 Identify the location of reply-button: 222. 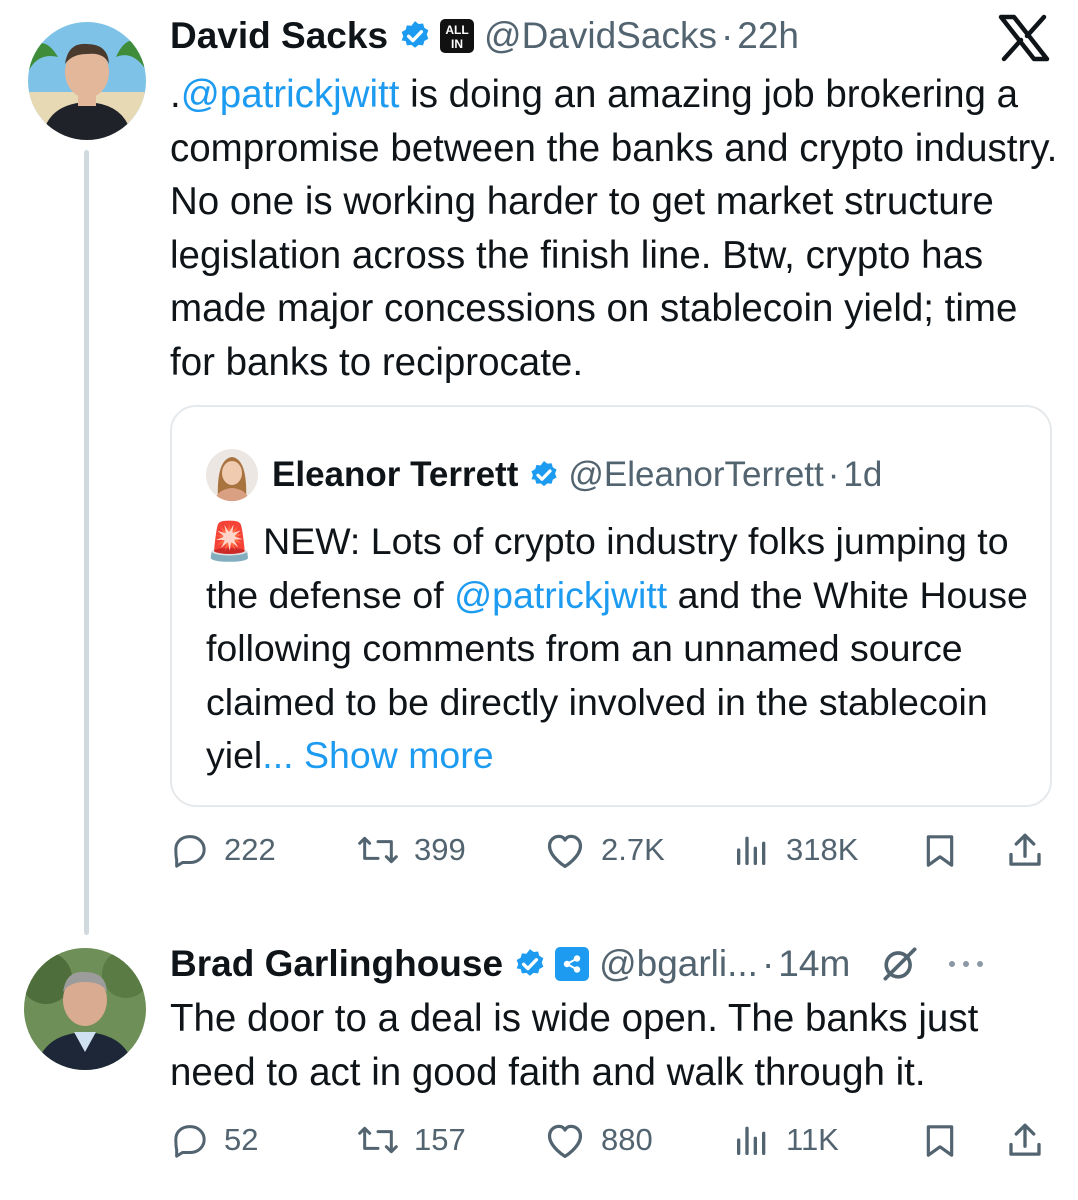
(223, 850).